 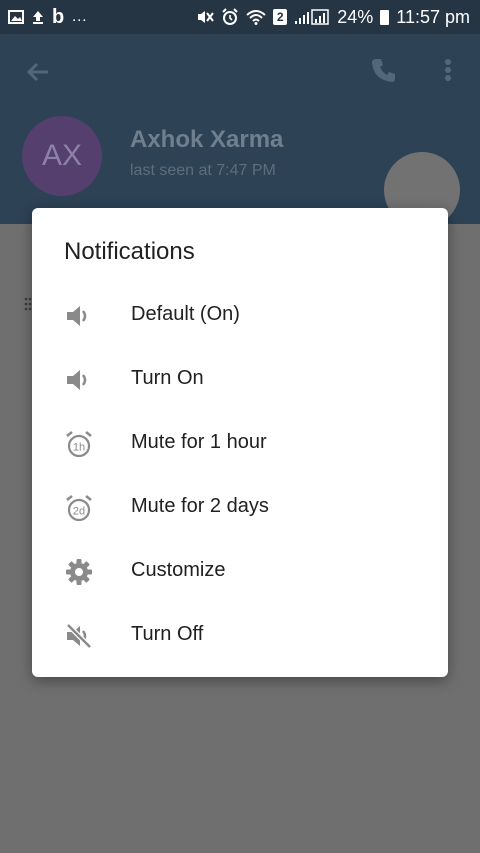 What do you see at coordinates (16, 17) in the screenshot?
I see `image-notification-icon` at bounding box center [16, 17].